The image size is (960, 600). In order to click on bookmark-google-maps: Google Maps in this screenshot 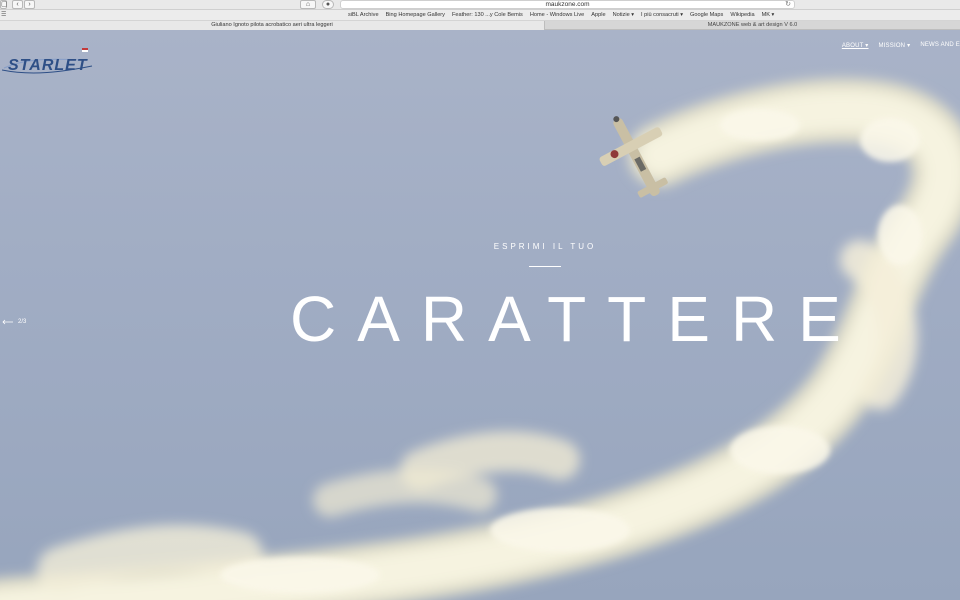, I will do `click(706, 15)`.